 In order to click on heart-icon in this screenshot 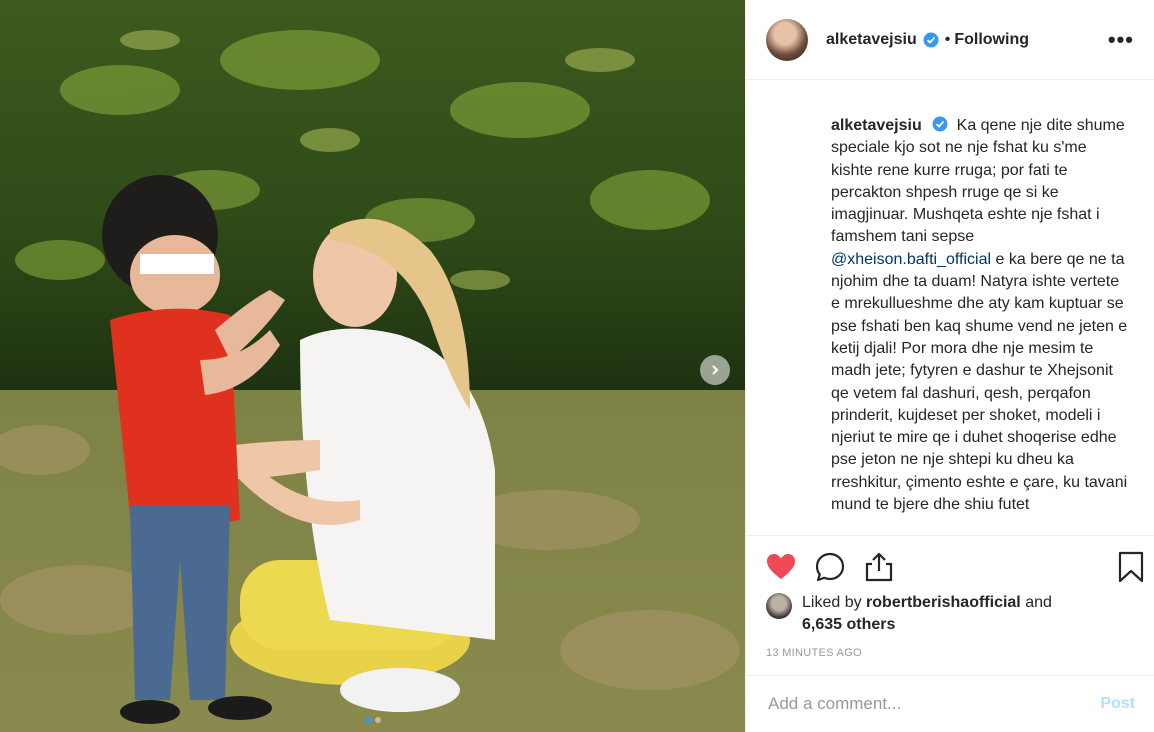, I will do `click(781, 567)`.